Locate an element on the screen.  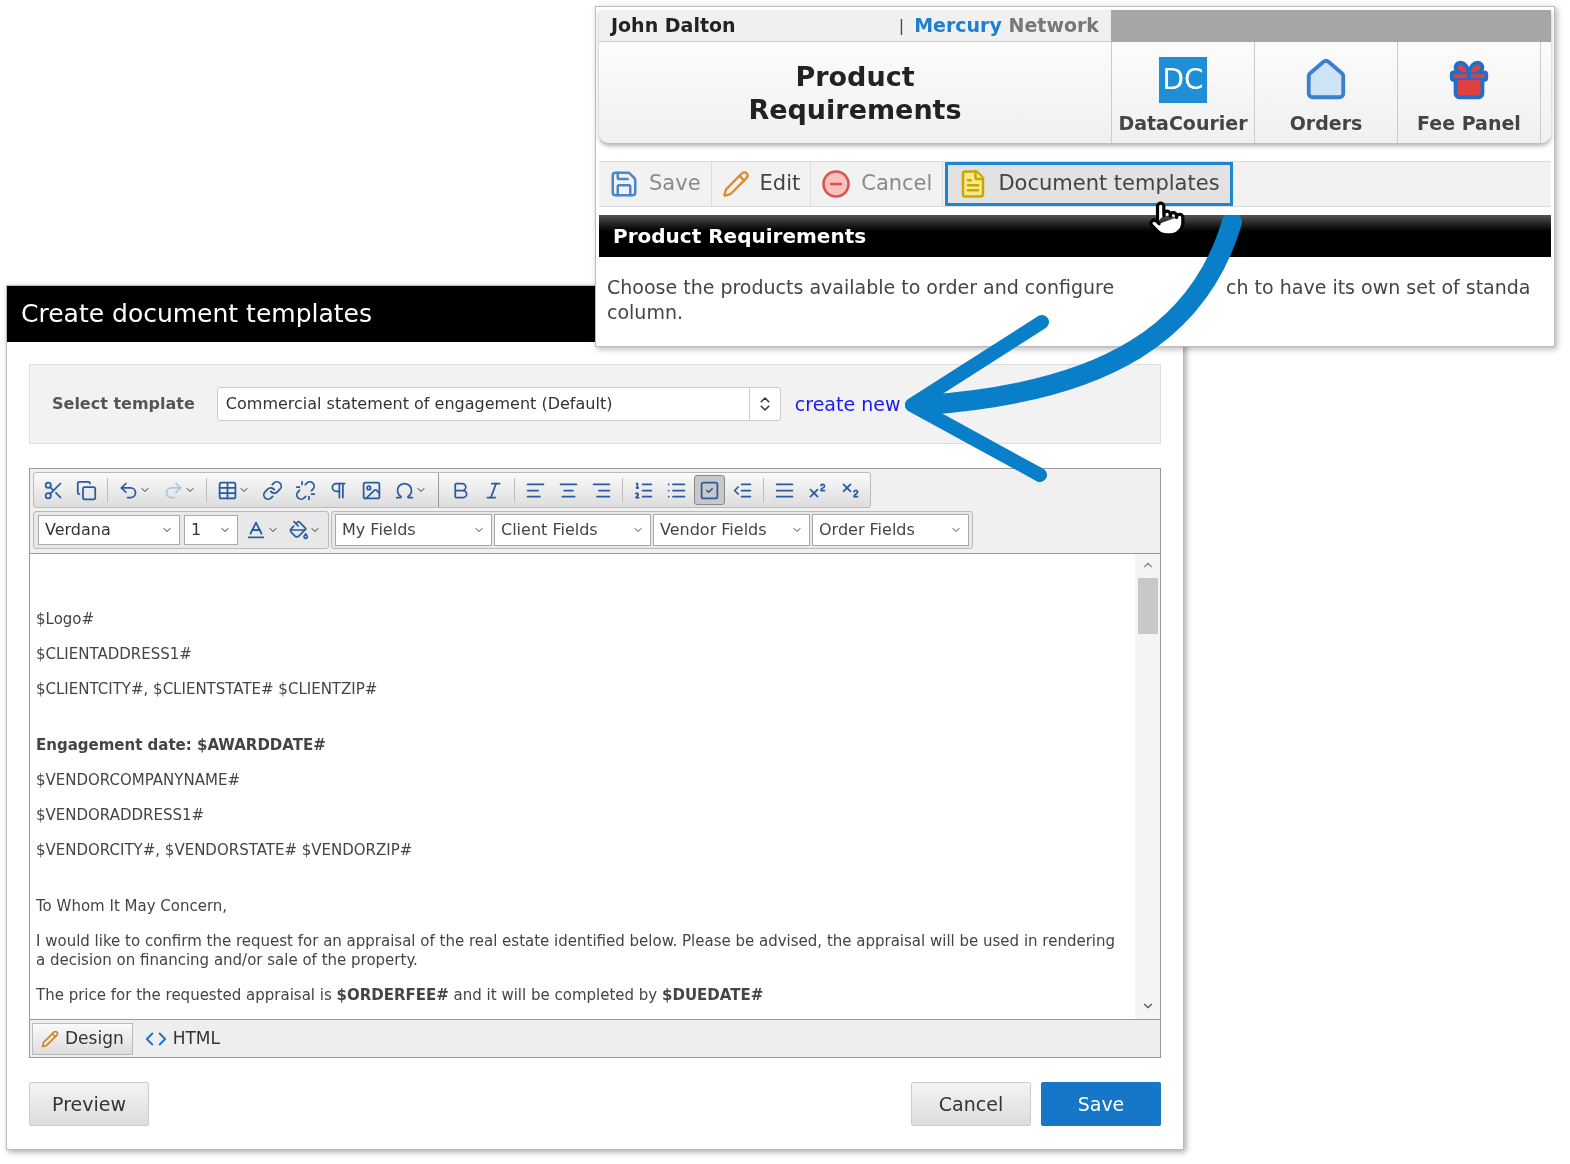
page-title: Product Requirements is located at coordinates (855, 92).